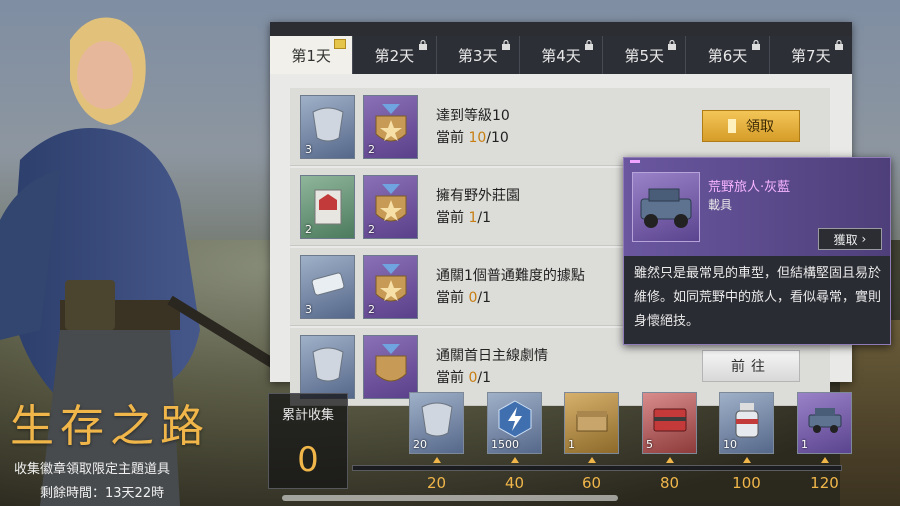  I want to click on milestone-60: 1 60, so click(591, 442).